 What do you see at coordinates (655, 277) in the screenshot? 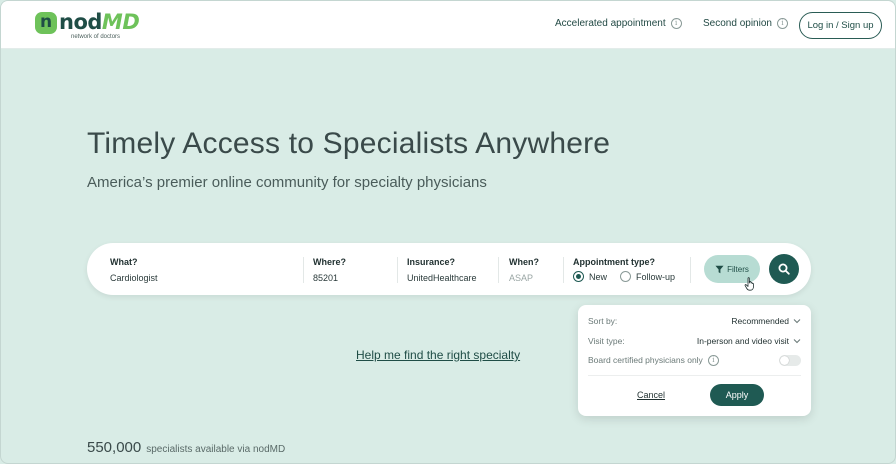
I see `radio-follow-up-label: Follow-up` at bounding box center [655, 277].